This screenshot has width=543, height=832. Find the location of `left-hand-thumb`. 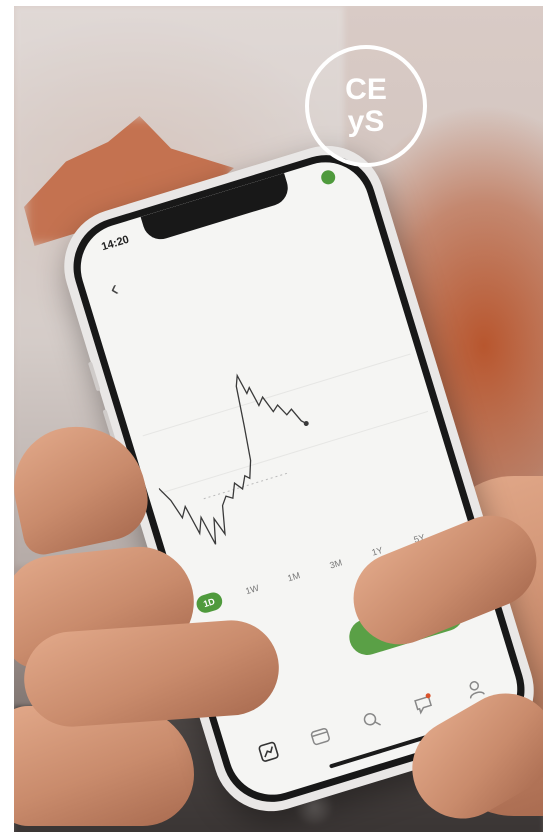

left-hand-thumb is located at coordinates (151, 673).